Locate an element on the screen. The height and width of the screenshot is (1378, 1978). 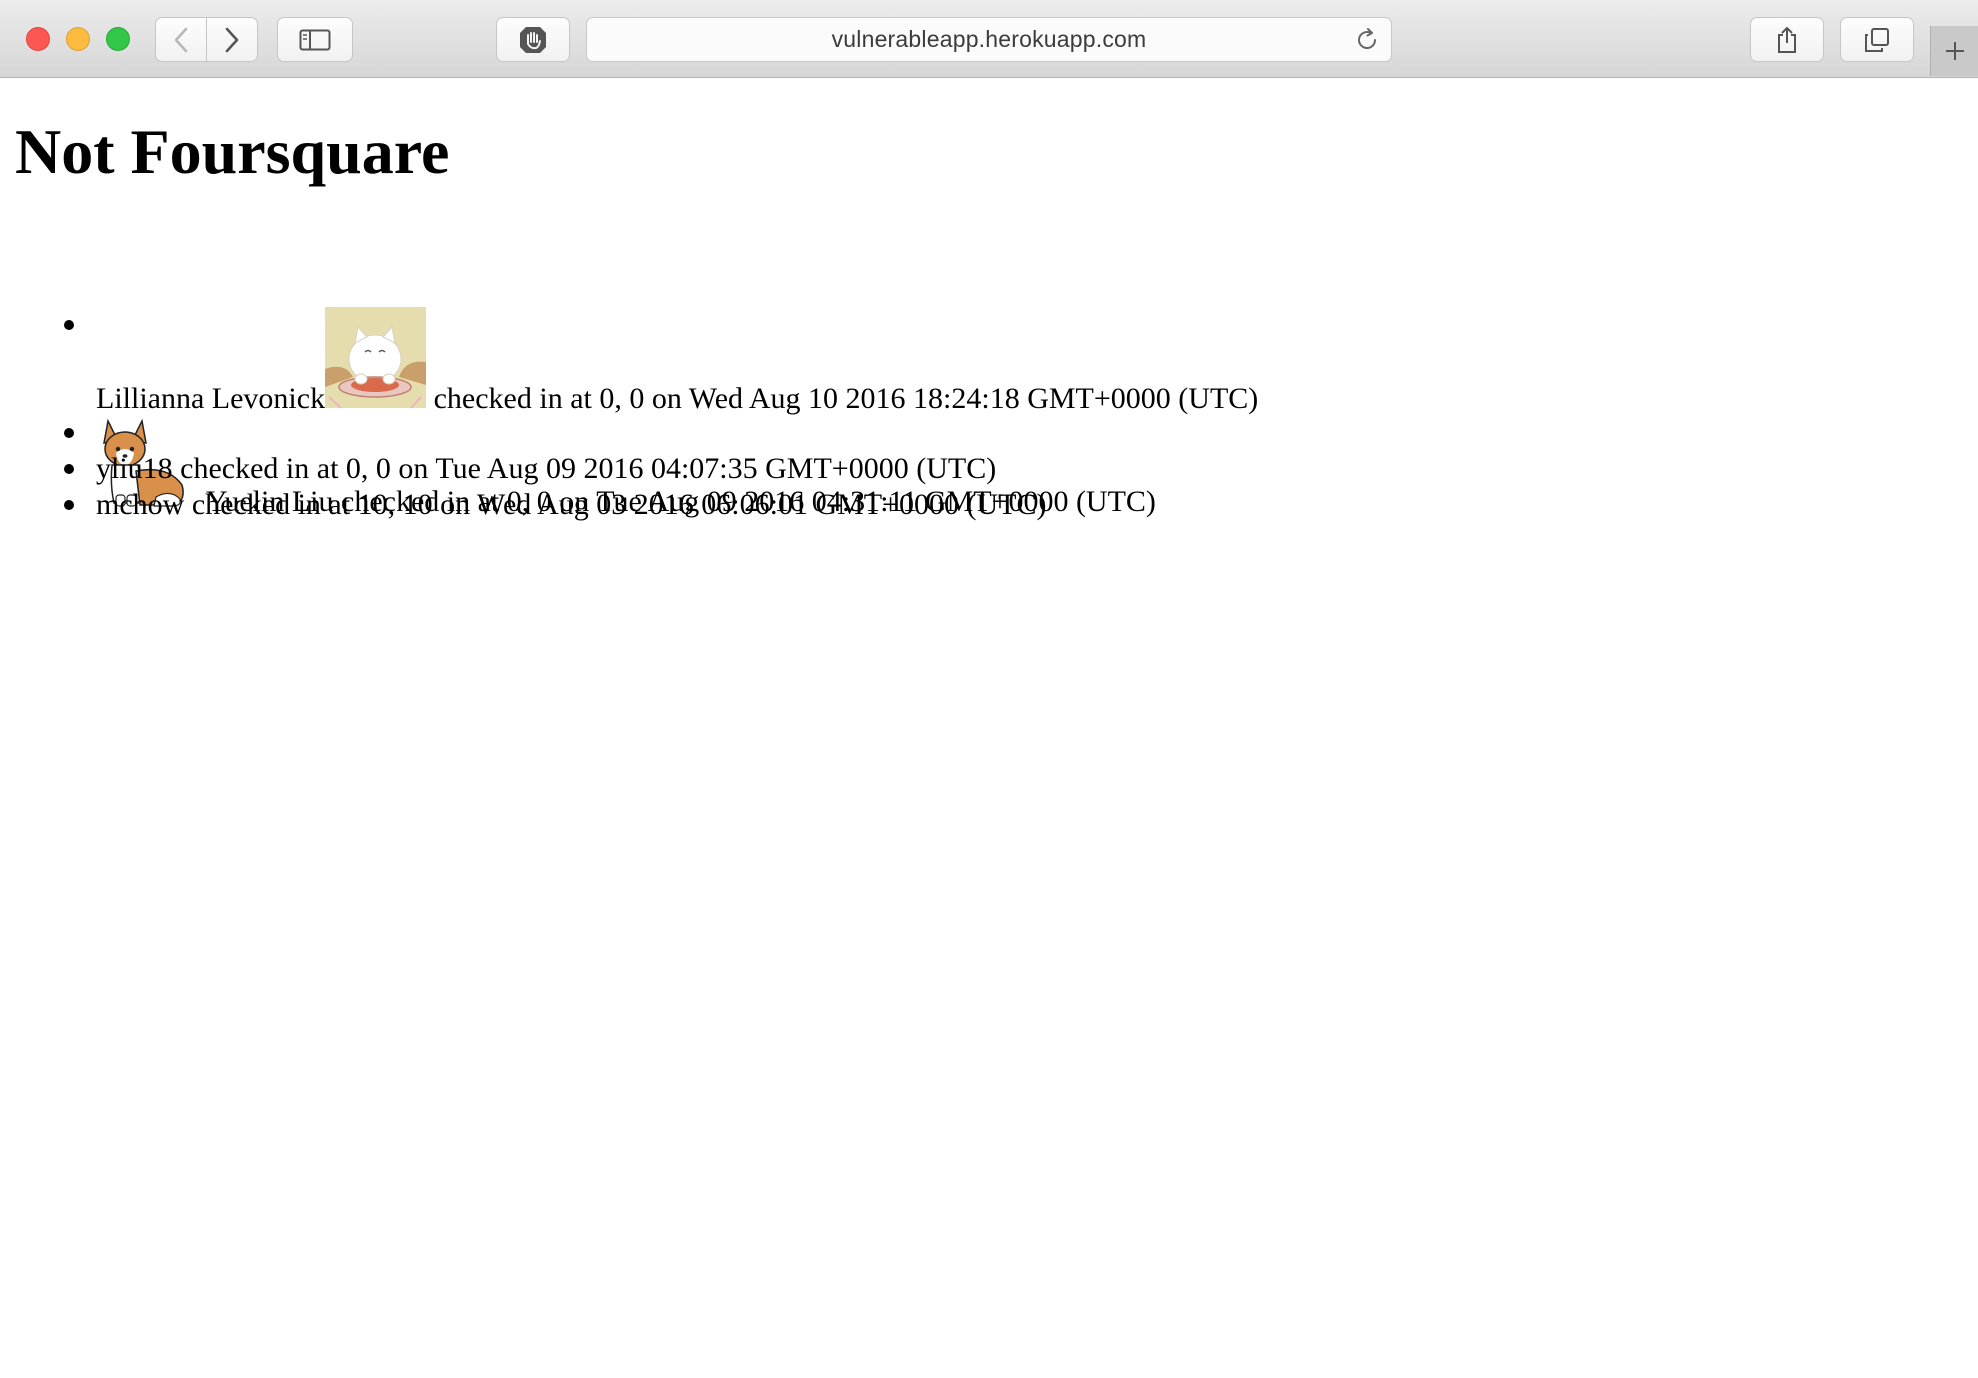
url-text: vulnerableapp.herokuapp.com is located at coordinates (989, 39).